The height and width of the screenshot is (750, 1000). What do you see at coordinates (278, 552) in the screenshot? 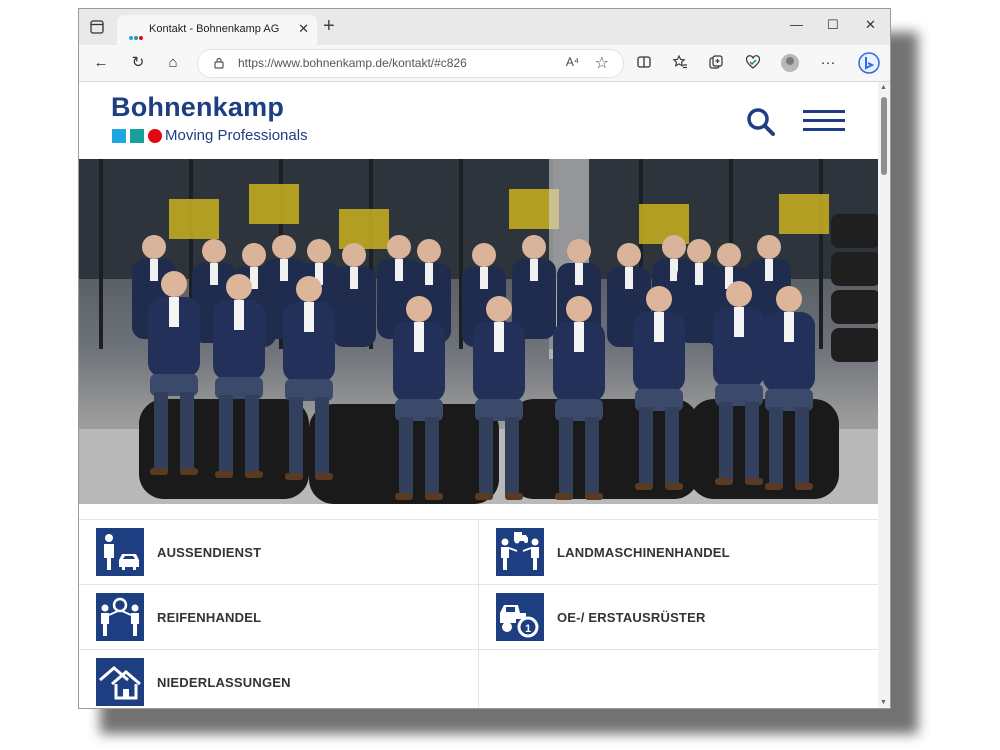
I see `category-aussendienst: AUSSENDIENST` at bounding box center [278, 552].